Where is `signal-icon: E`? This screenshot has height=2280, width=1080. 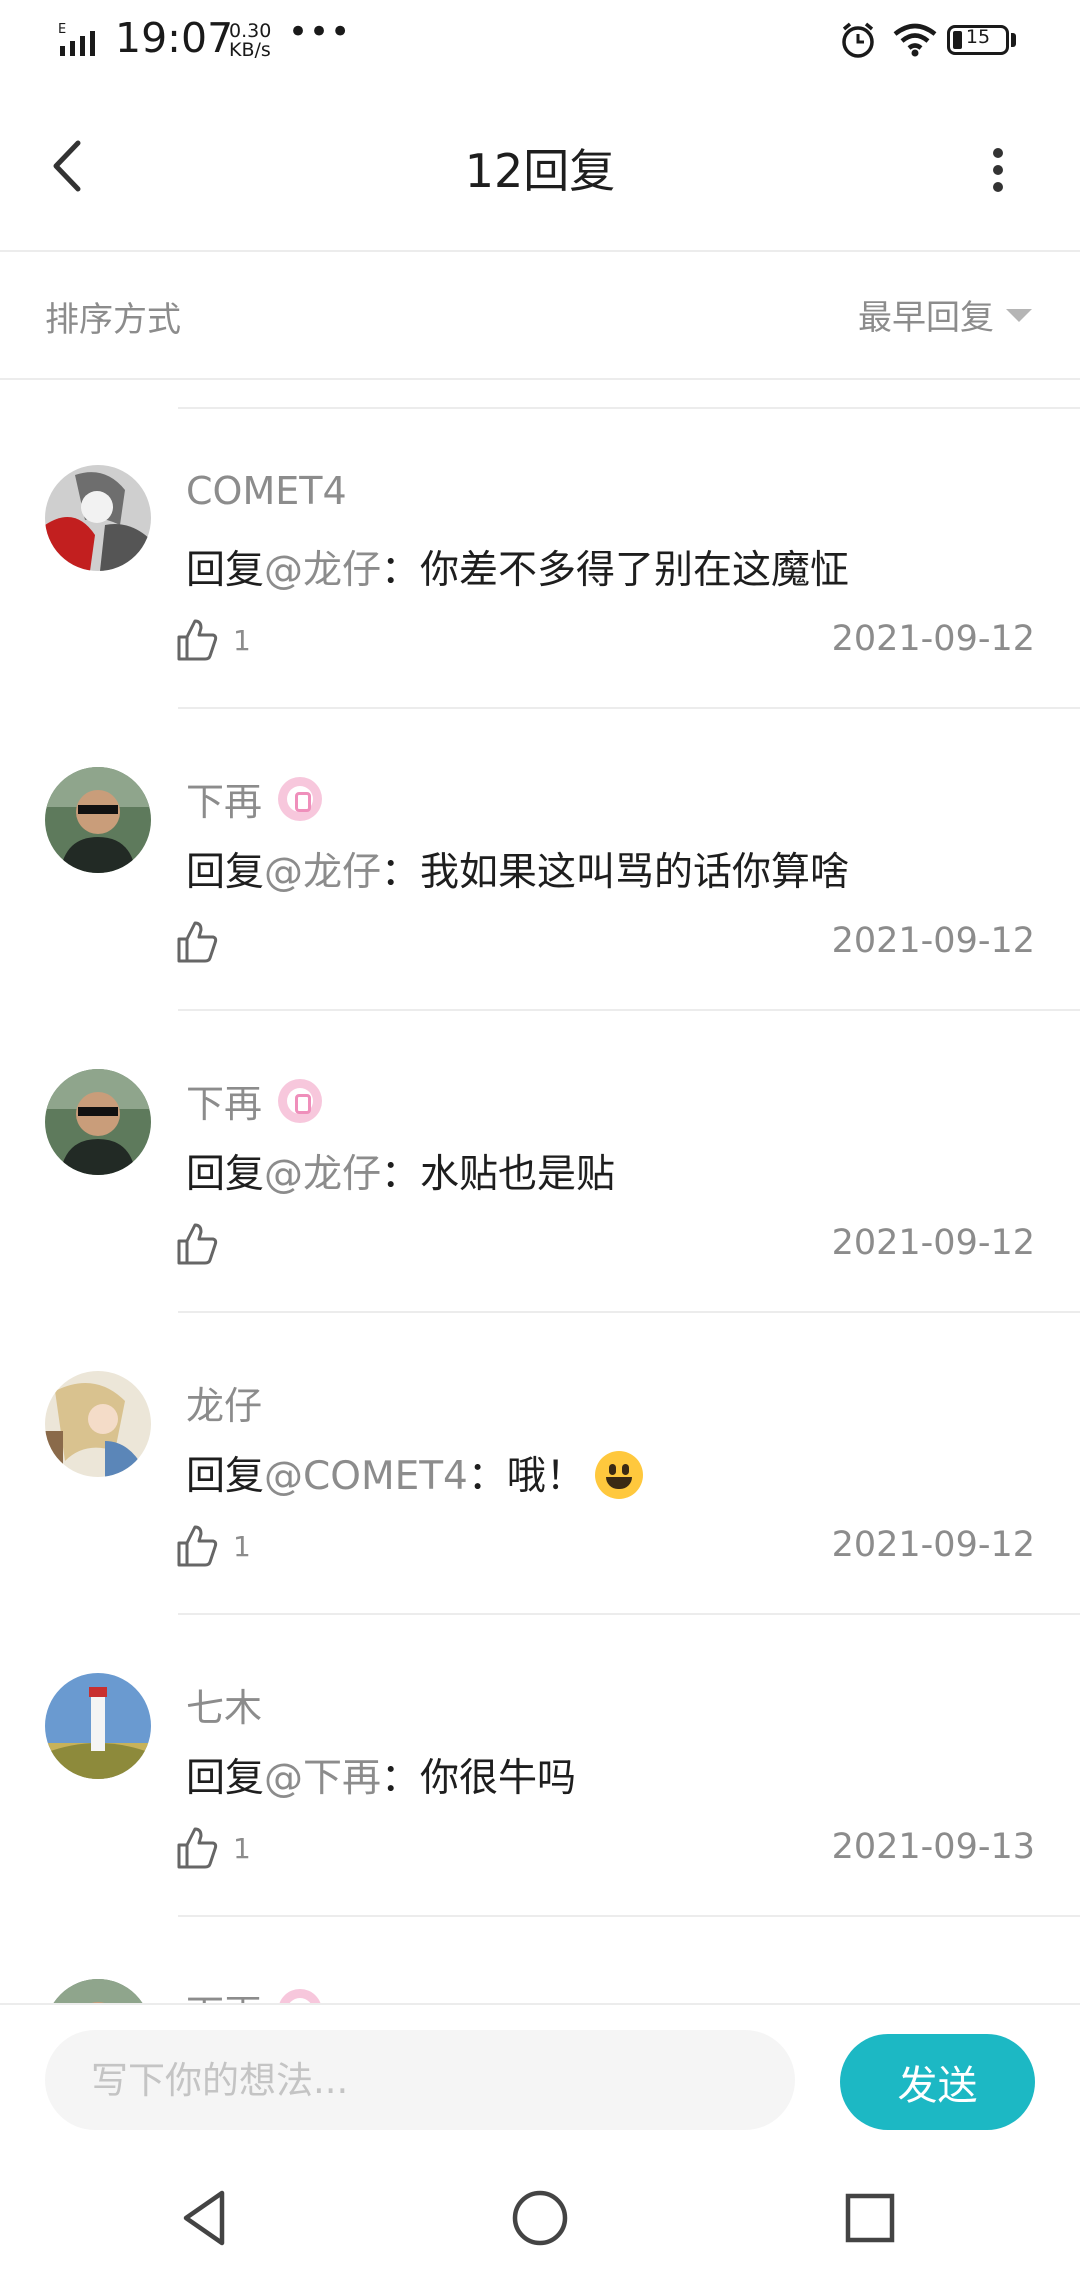 signal-icon: E is located at coordinates (76, 39).